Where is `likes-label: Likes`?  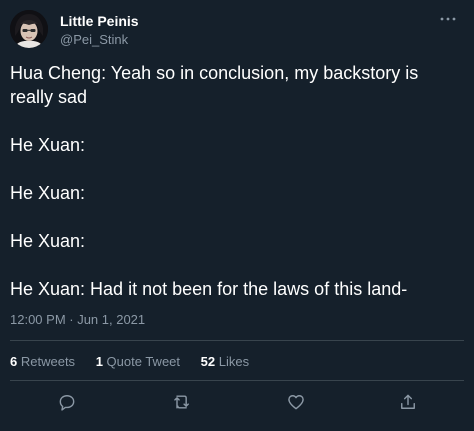
likes-label: Likes is located at coordinates (234, 361).